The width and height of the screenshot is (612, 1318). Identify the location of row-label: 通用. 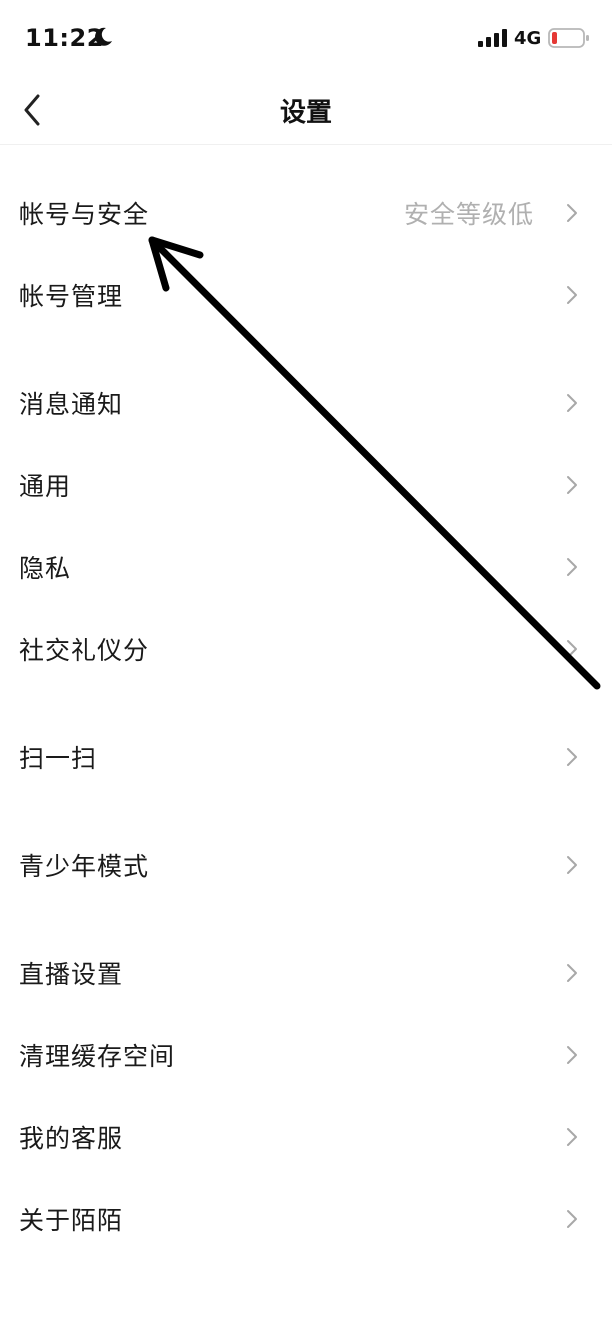
(45, 486).